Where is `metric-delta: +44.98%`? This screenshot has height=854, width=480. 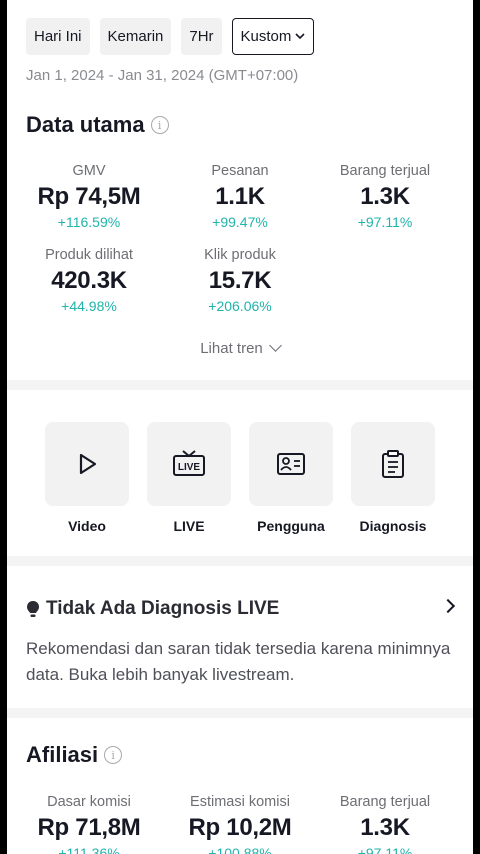 metric-delta: +44.98% is located at coordinates (89, 306).